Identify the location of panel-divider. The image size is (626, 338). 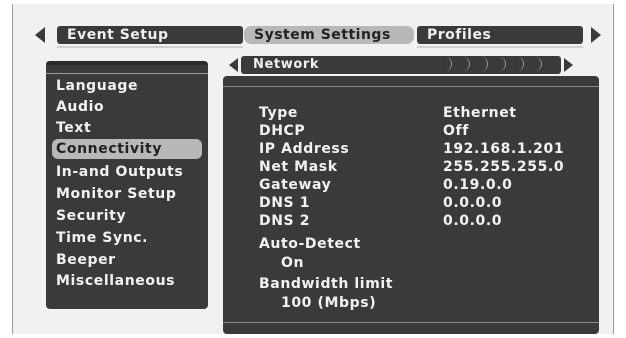
(411, 86).